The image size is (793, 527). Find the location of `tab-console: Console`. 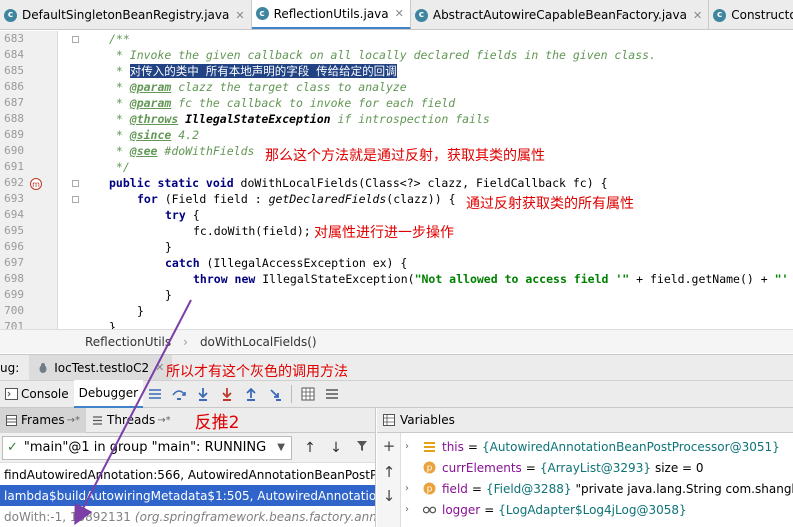

tab-console: Console is located at coordinates (37, 394).